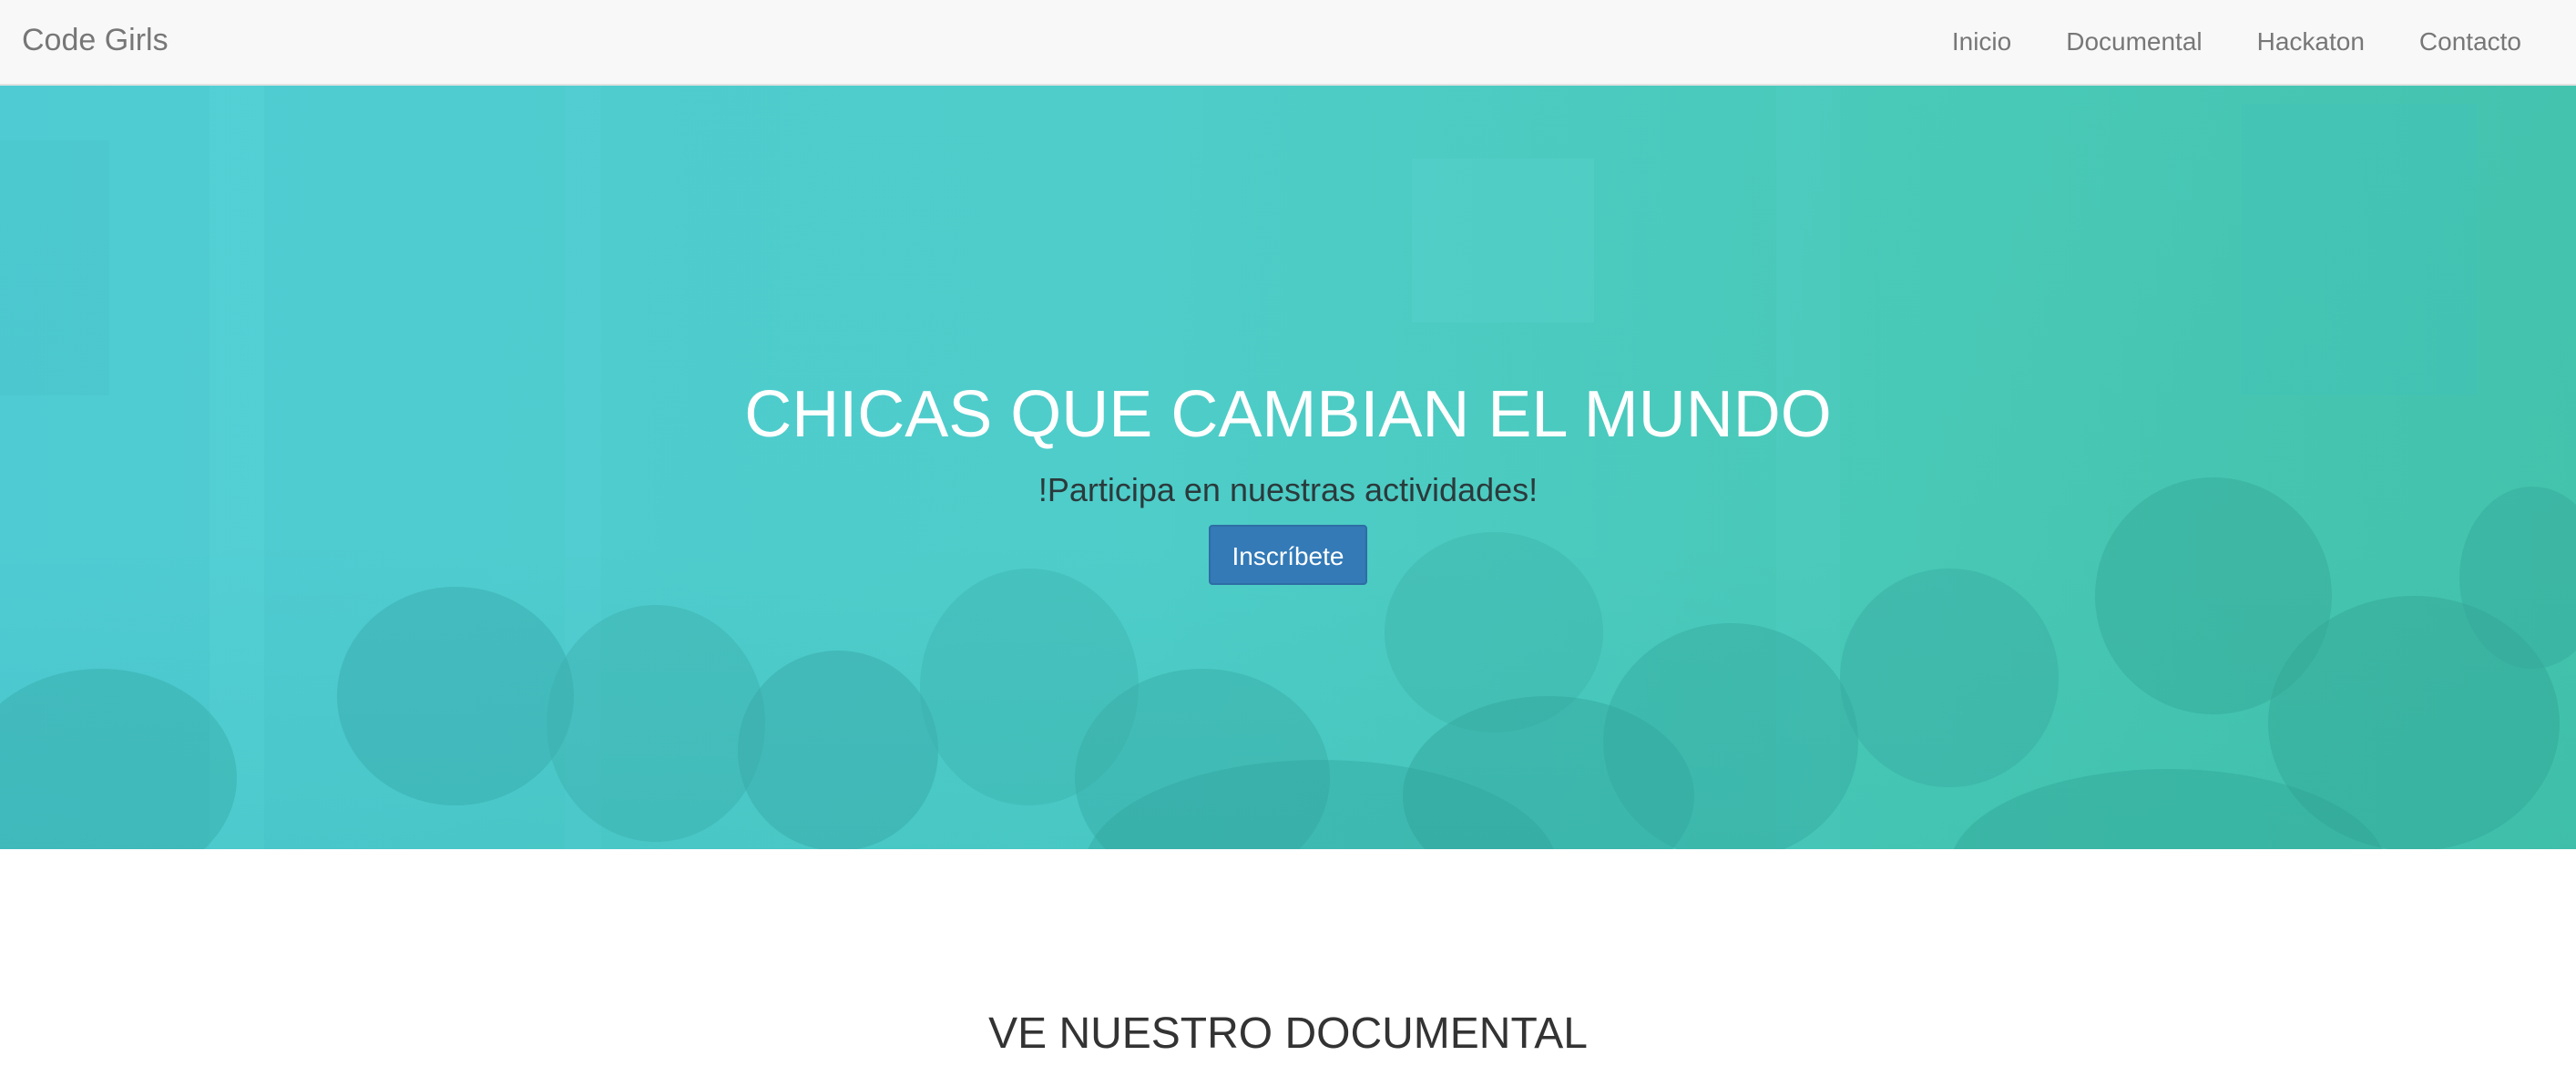 The height and width of the screenshot is (1066, 2576). What do you see at coordinates (2311, 42) in the screenshot?
I see `nav-link-hackaton: Hackaton` at bounding box center [2311, 42].